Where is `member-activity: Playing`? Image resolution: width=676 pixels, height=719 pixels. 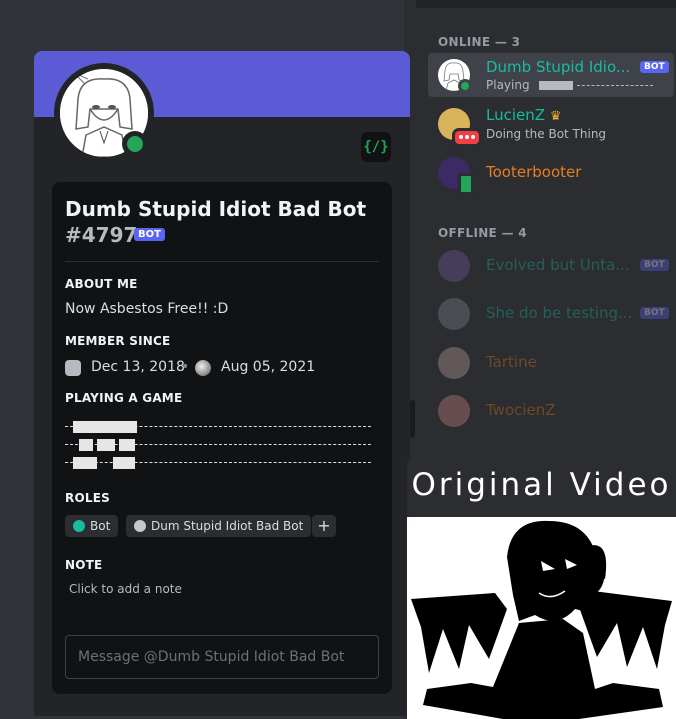
member-activity: Playing is located at coordinates (570, 85).